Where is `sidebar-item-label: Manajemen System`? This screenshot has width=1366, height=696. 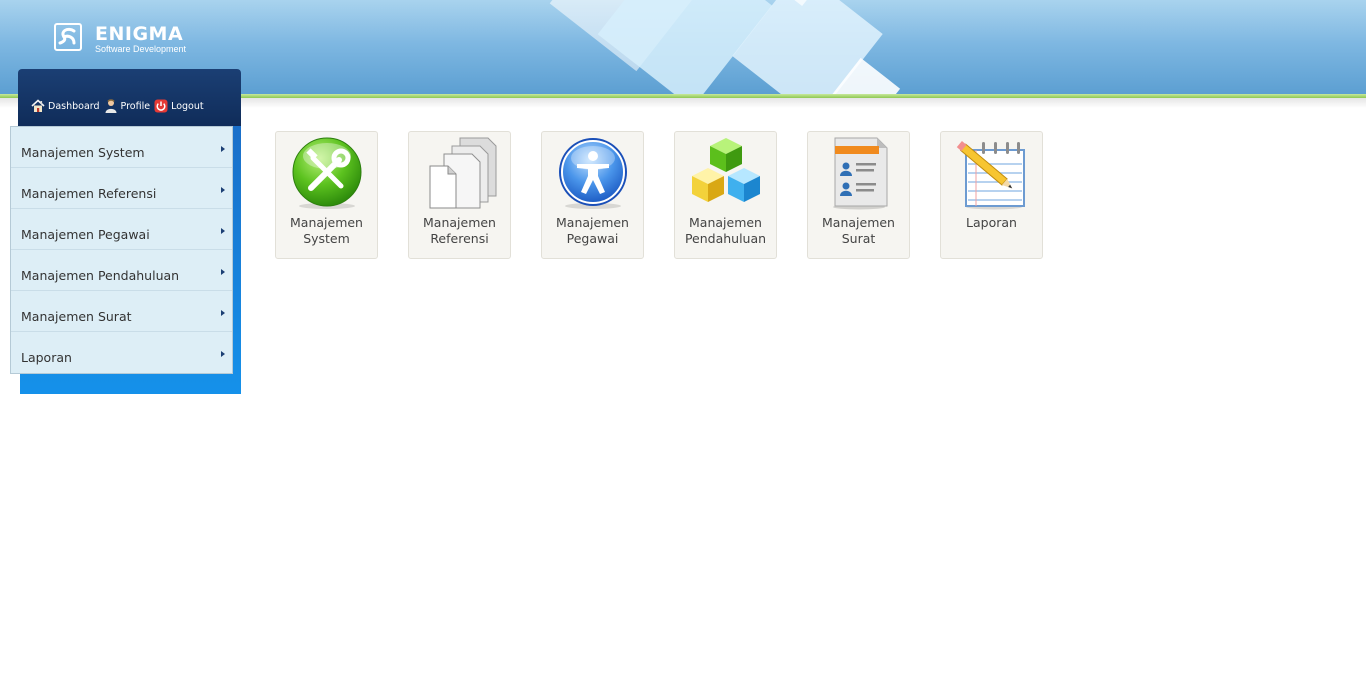 sidebar-item-label: Manajemen System is located at coordinates (83, 152).